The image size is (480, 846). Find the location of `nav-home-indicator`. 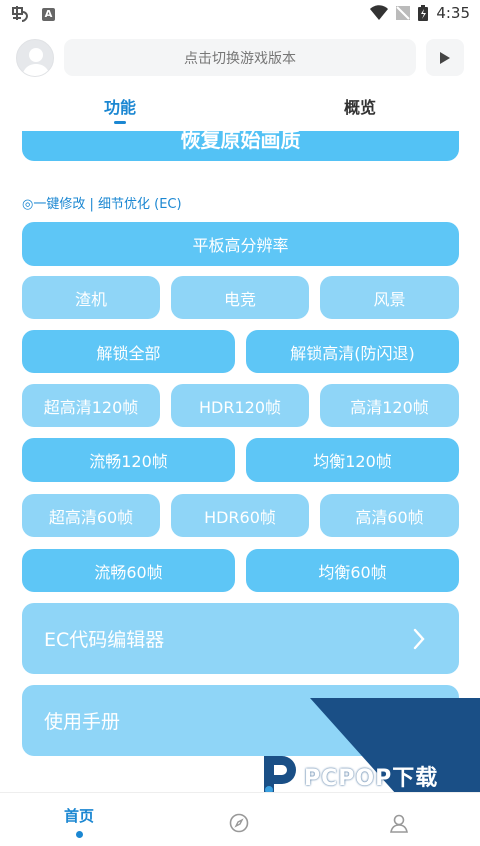

nav-home-indicator is located at coordinates (79, 834).